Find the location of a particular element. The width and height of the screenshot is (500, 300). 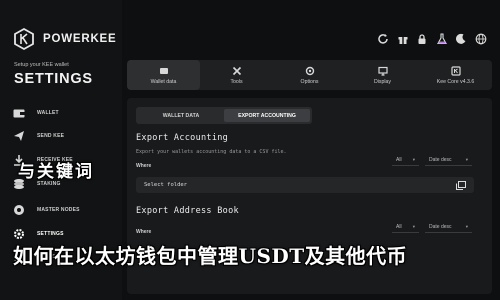

tab-kee-core: Kee Core v4.3.6 is located at coordinates (455, 75).